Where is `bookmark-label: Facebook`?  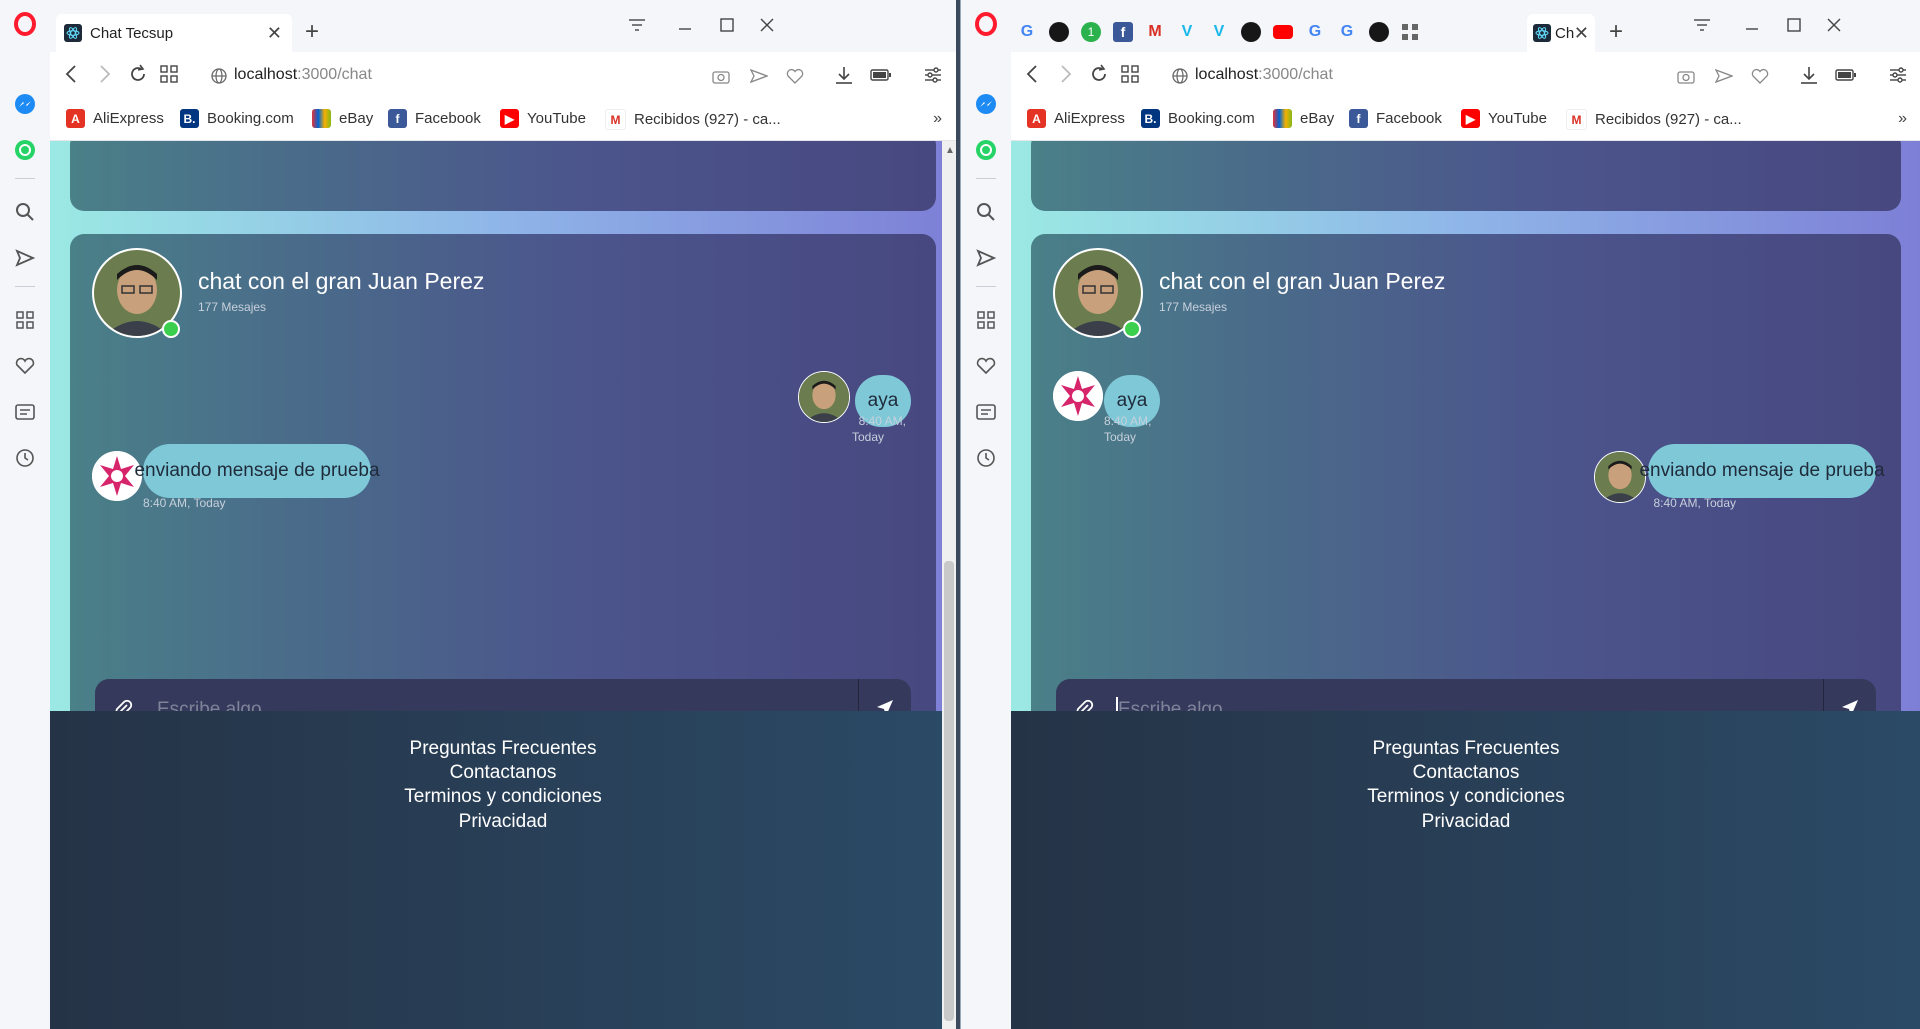 bookmark-label: Facebook is located at coordinates (1409, 118).